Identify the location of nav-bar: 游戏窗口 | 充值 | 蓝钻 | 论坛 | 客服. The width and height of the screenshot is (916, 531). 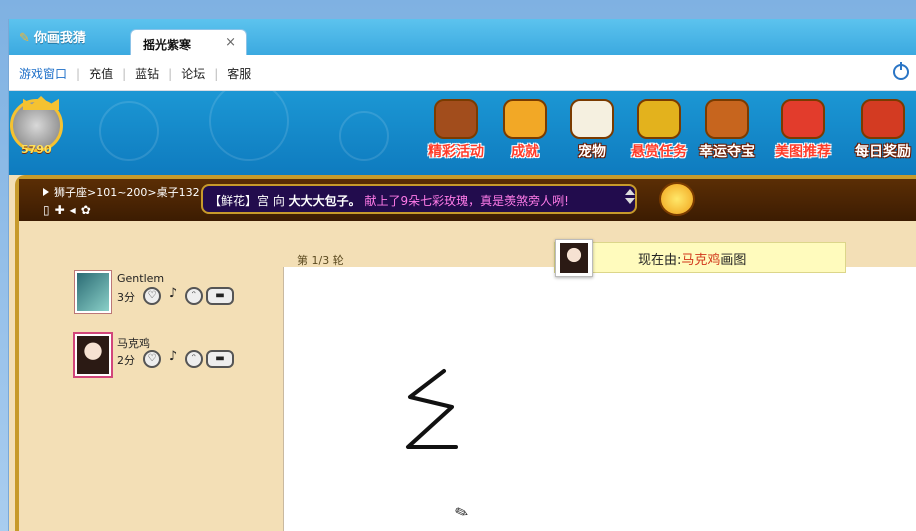
(462, 73).